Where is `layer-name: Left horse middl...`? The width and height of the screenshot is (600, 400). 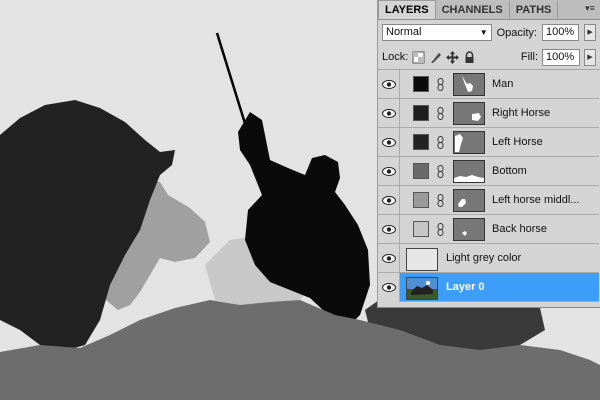 layer-name: Left horse middl... is located at coordinates (536, 200).